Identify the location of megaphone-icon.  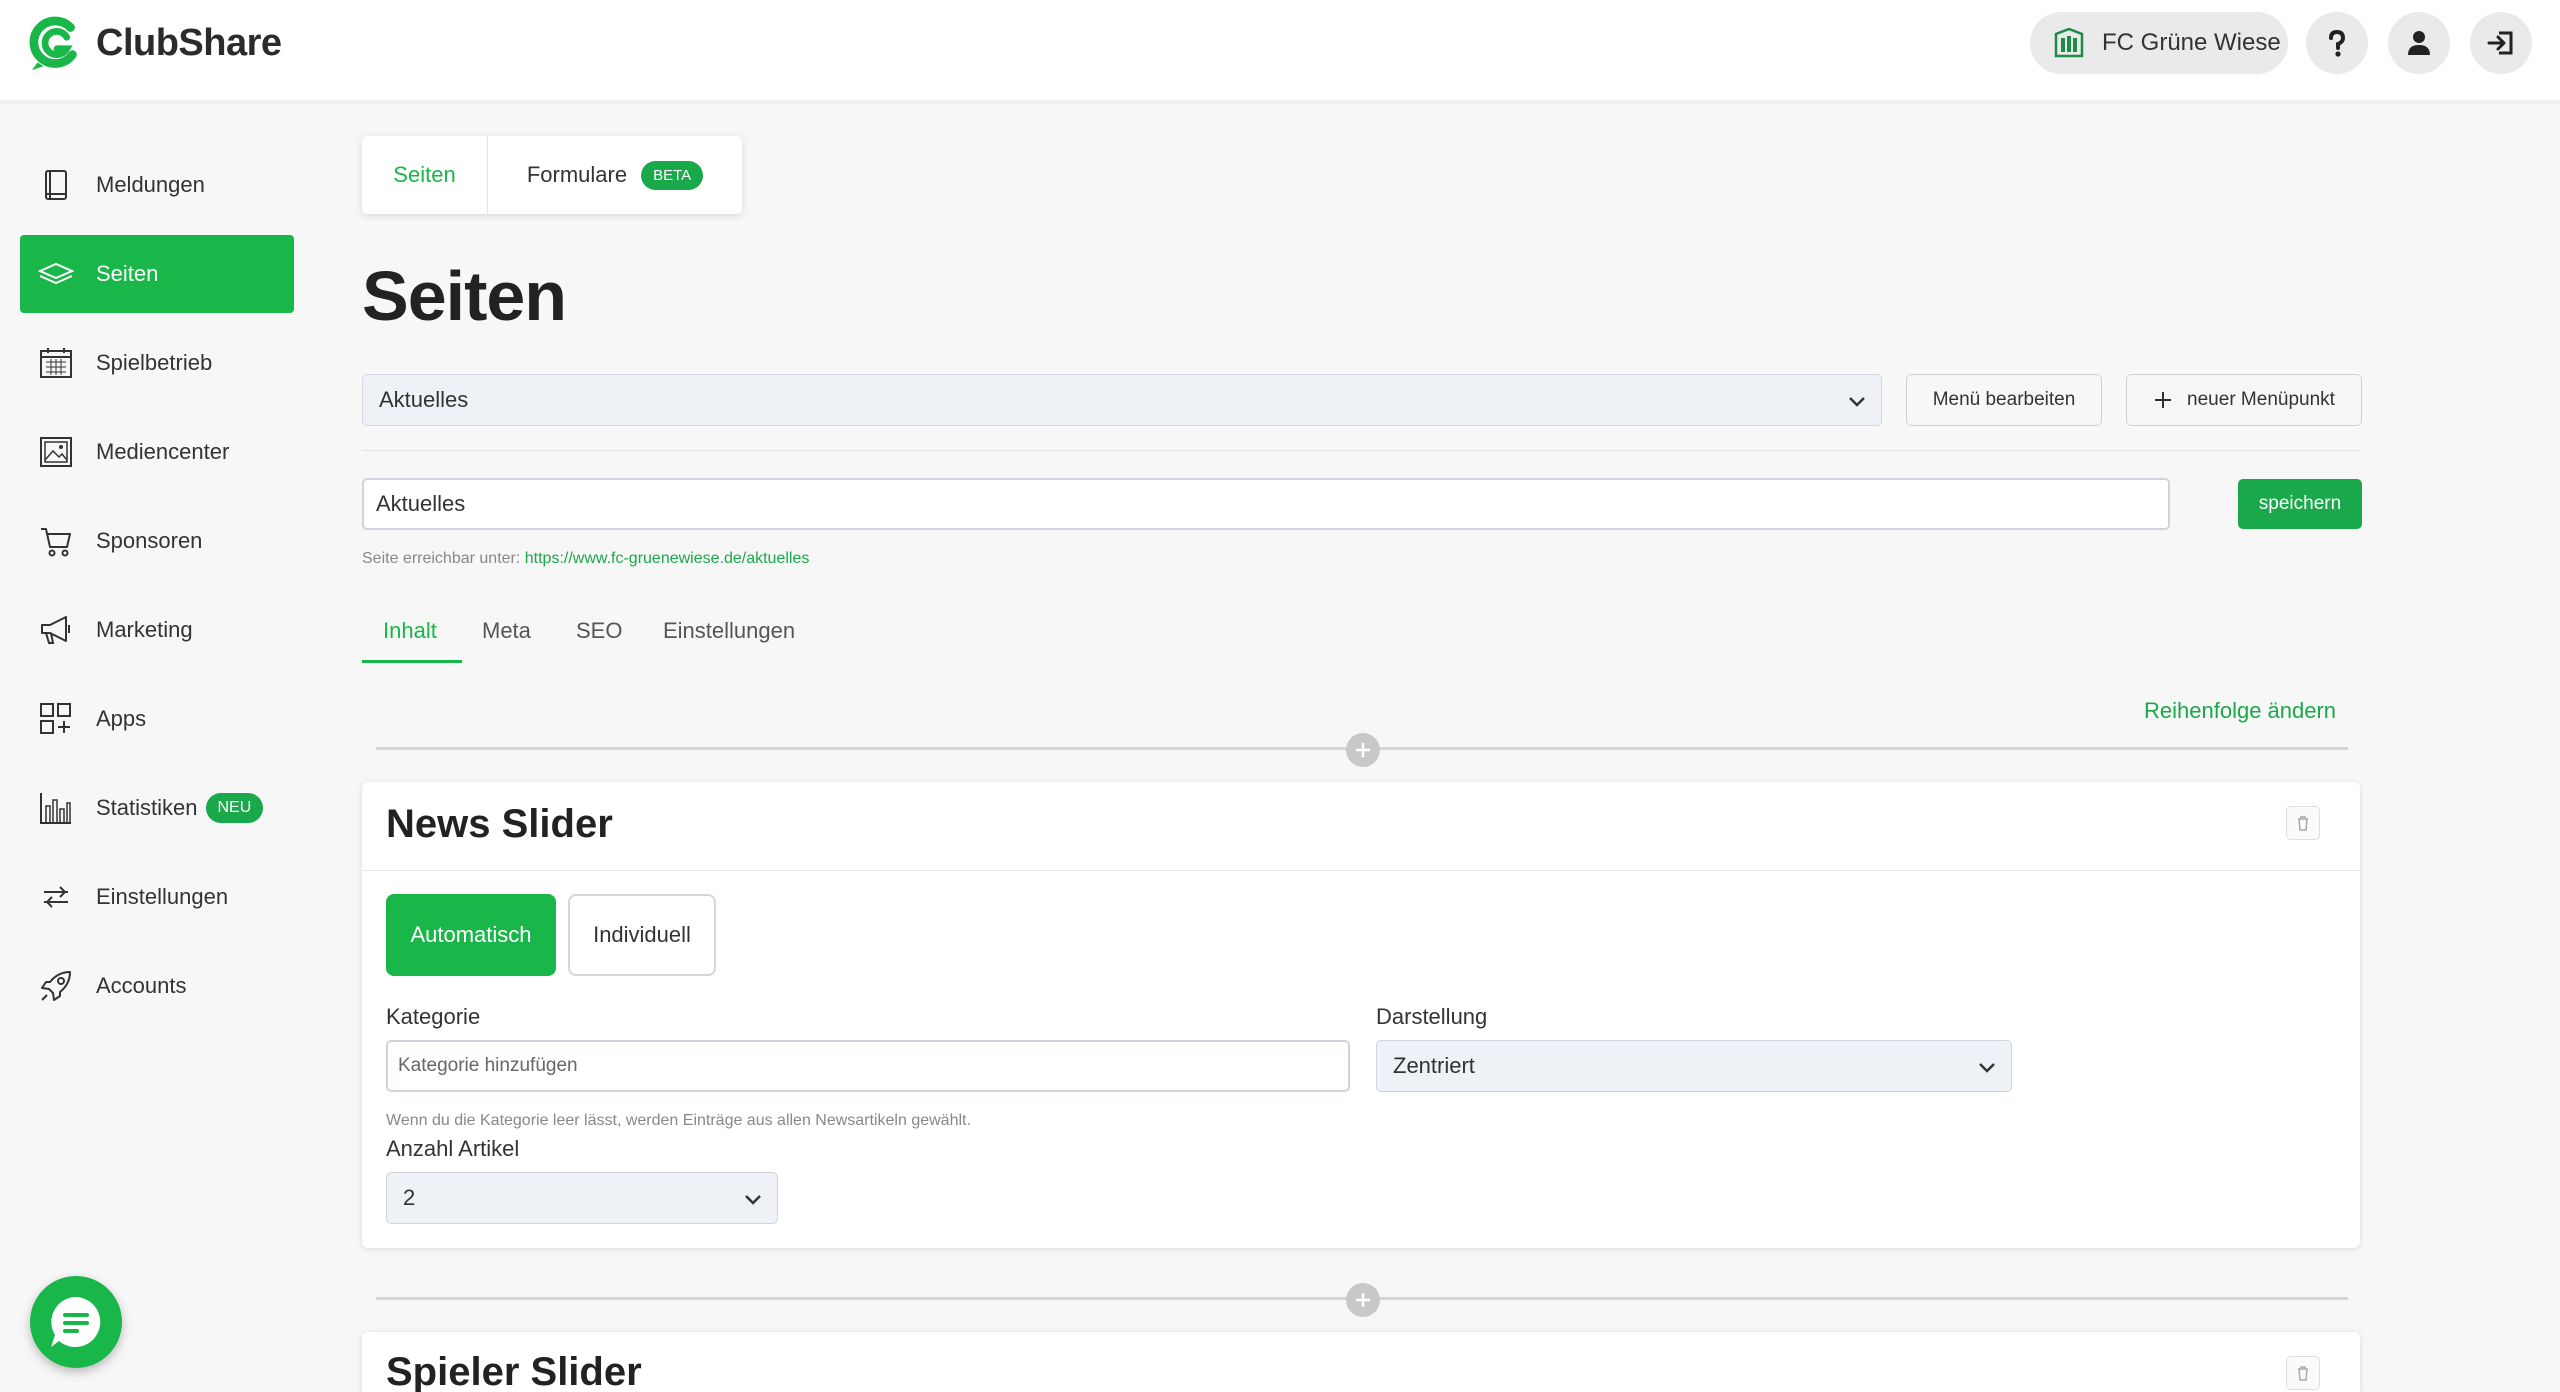
(55, 630).